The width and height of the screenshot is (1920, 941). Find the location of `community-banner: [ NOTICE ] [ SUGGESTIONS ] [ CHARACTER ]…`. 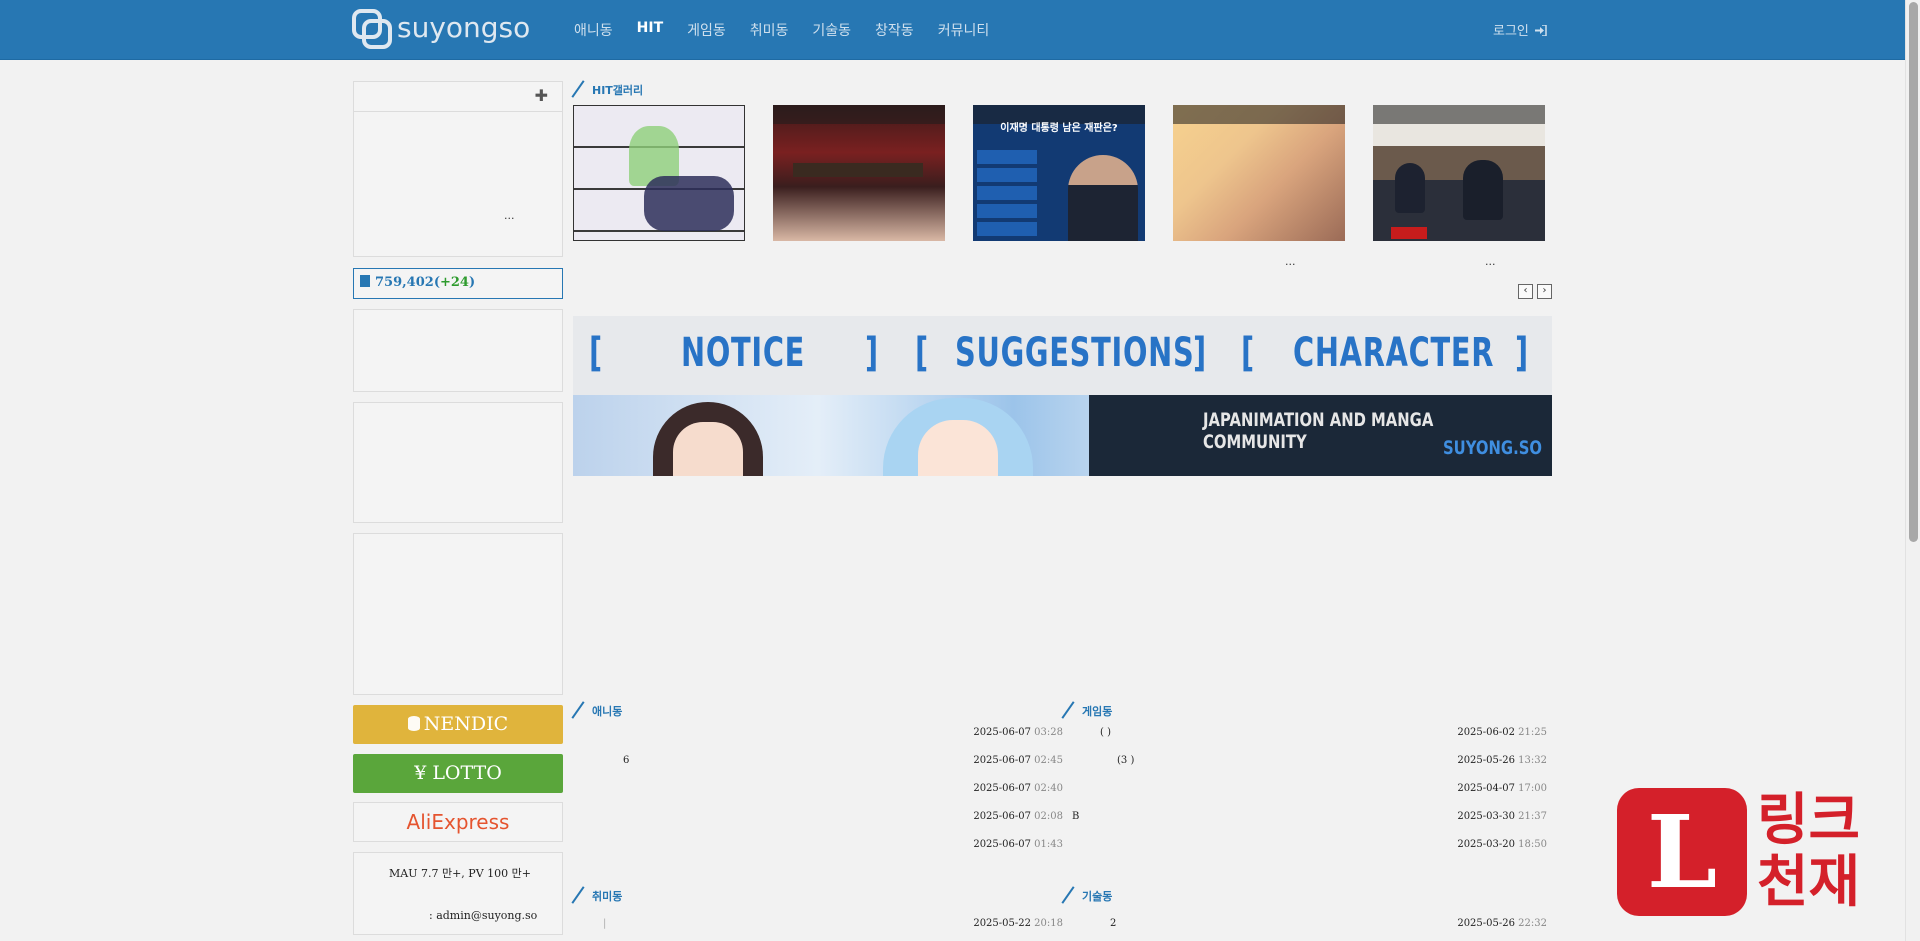

community-banner: [ NOTICE ] [ SUGGESTIONS ] [ CHARACTER ]… is located at coordinates (1062, 396).